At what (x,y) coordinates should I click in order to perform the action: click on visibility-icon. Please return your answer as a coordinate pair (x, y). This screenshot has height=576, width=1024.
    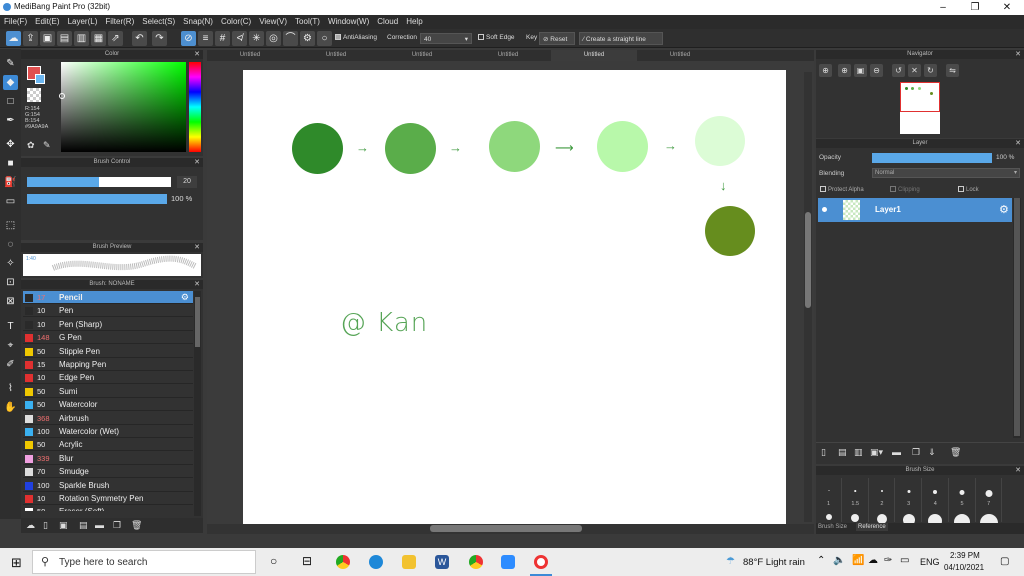
    Looking at the image, I should click on (824, 209).